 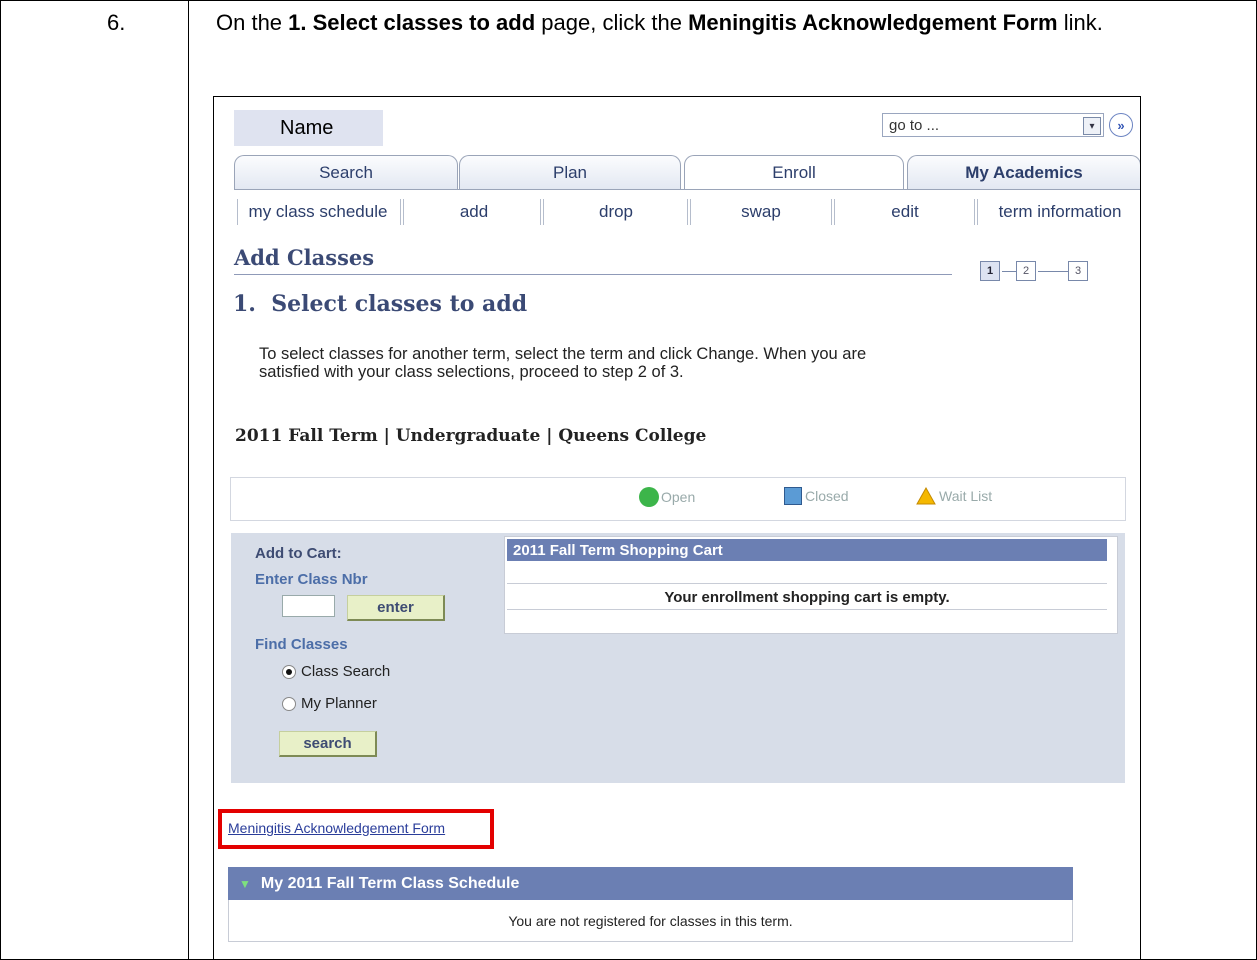 I want to click on subnav-add: add, so click(x=474, y=212).